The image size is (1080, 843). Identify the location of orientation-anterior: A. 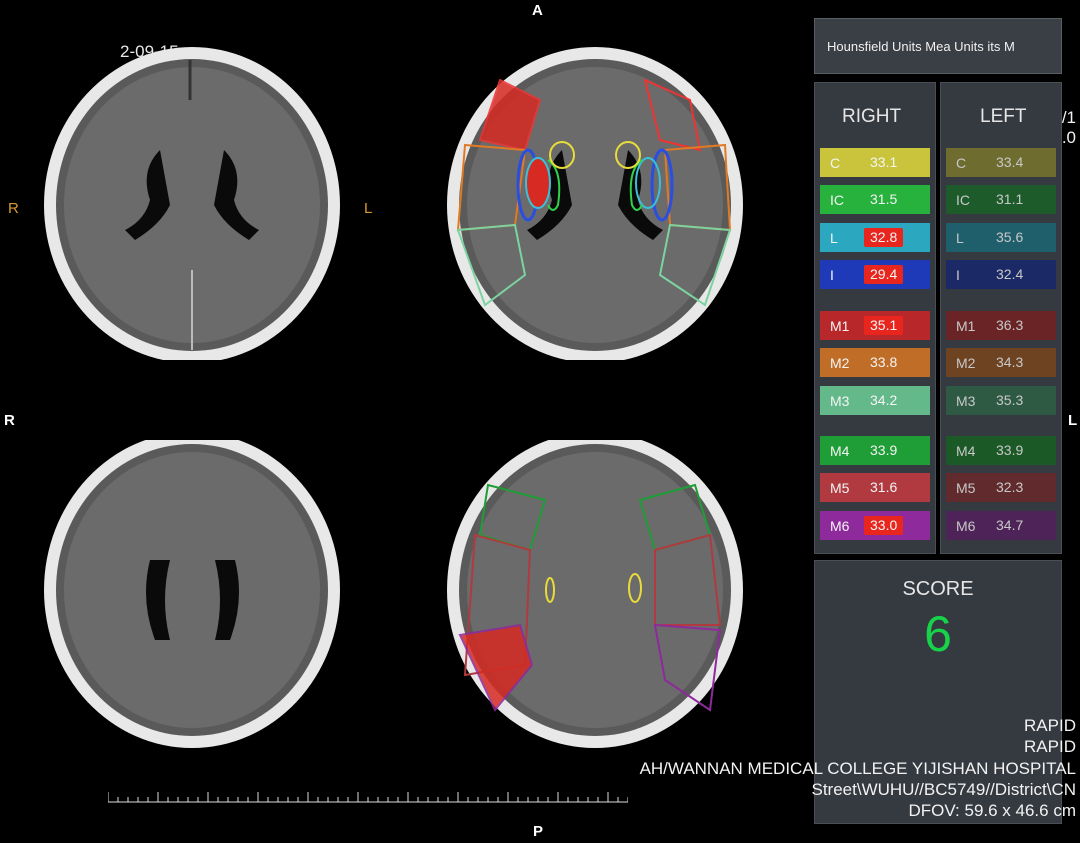
(537, 10).